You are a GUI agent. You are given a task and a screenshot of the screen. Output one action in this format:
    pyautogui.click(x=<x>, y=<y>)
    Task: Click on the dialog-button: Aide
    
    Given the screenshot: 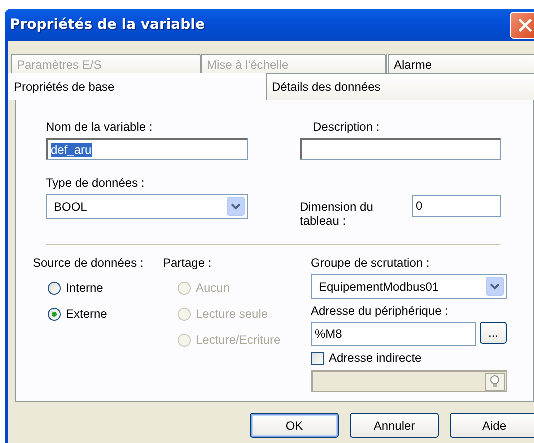 What is the action you would take?
    pyautogui.click(x=492, y=425)
    